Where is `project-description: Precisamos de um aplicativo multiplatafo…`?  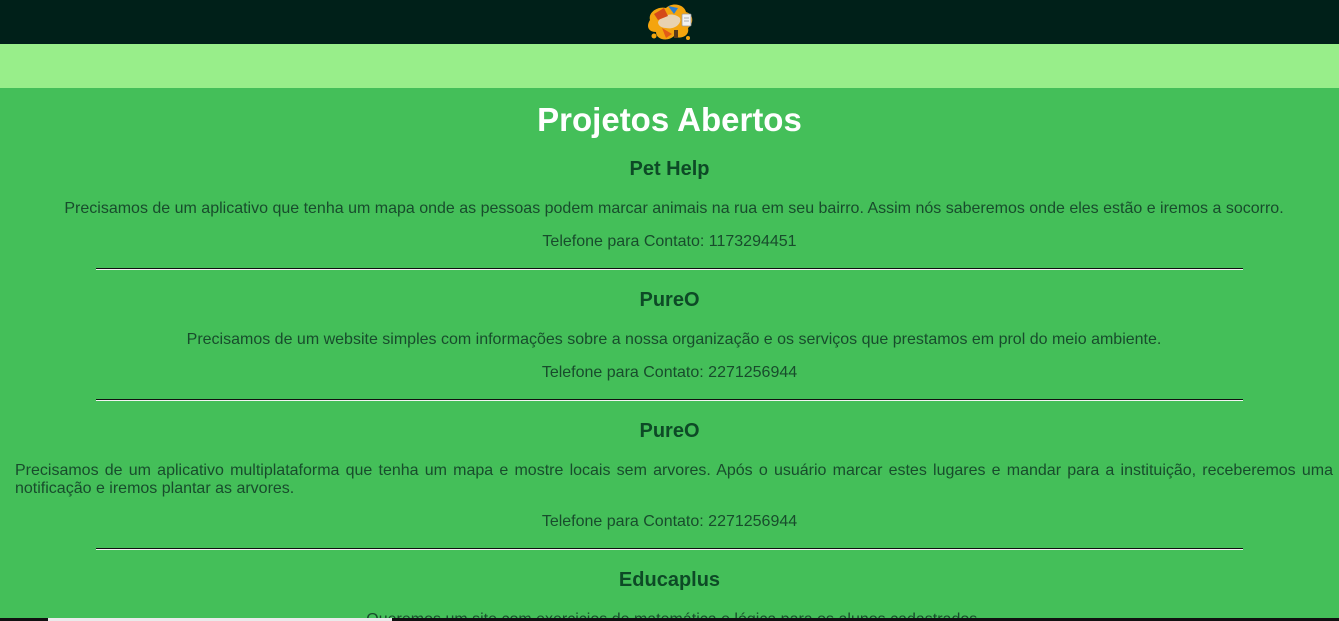 project-description: Precisamos de um aplicativo multiplatafo… is located at coordinates (674, 479).